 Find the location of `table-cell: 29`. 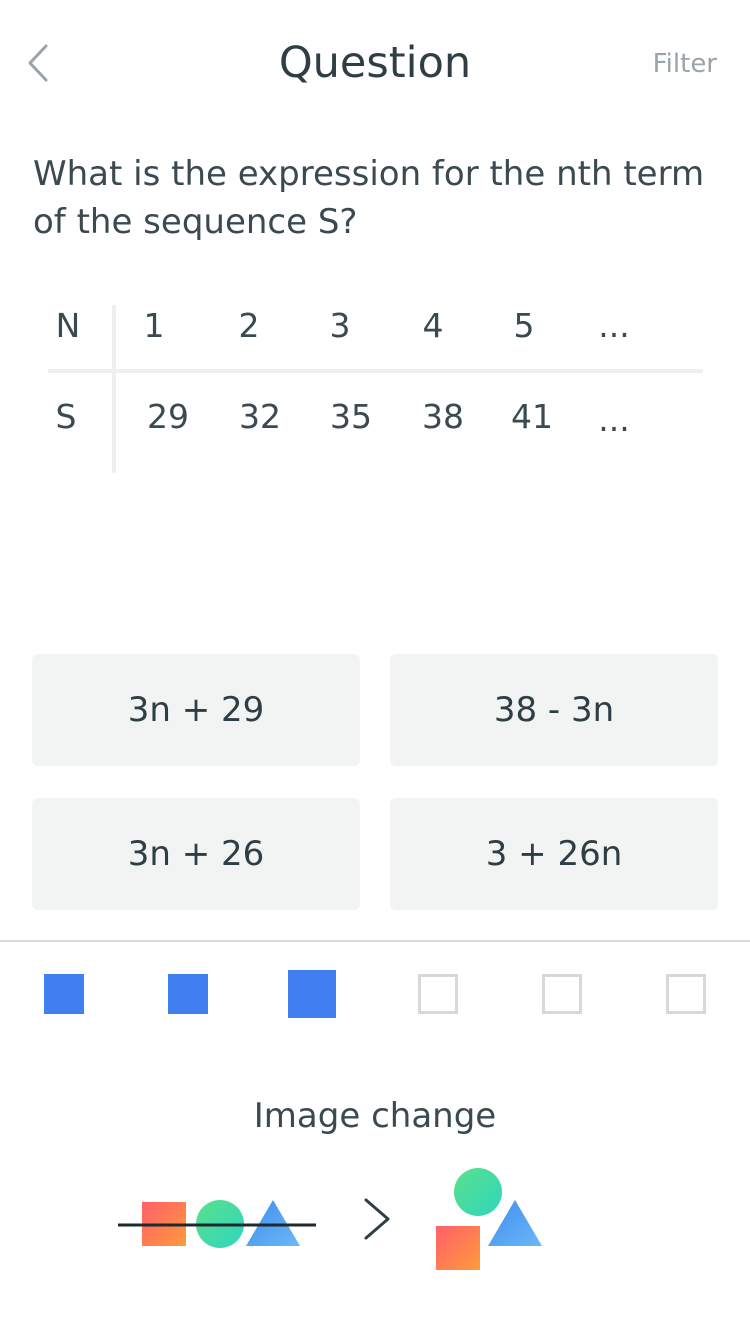

table-cell: 29 is located at coordinates (168, 416).